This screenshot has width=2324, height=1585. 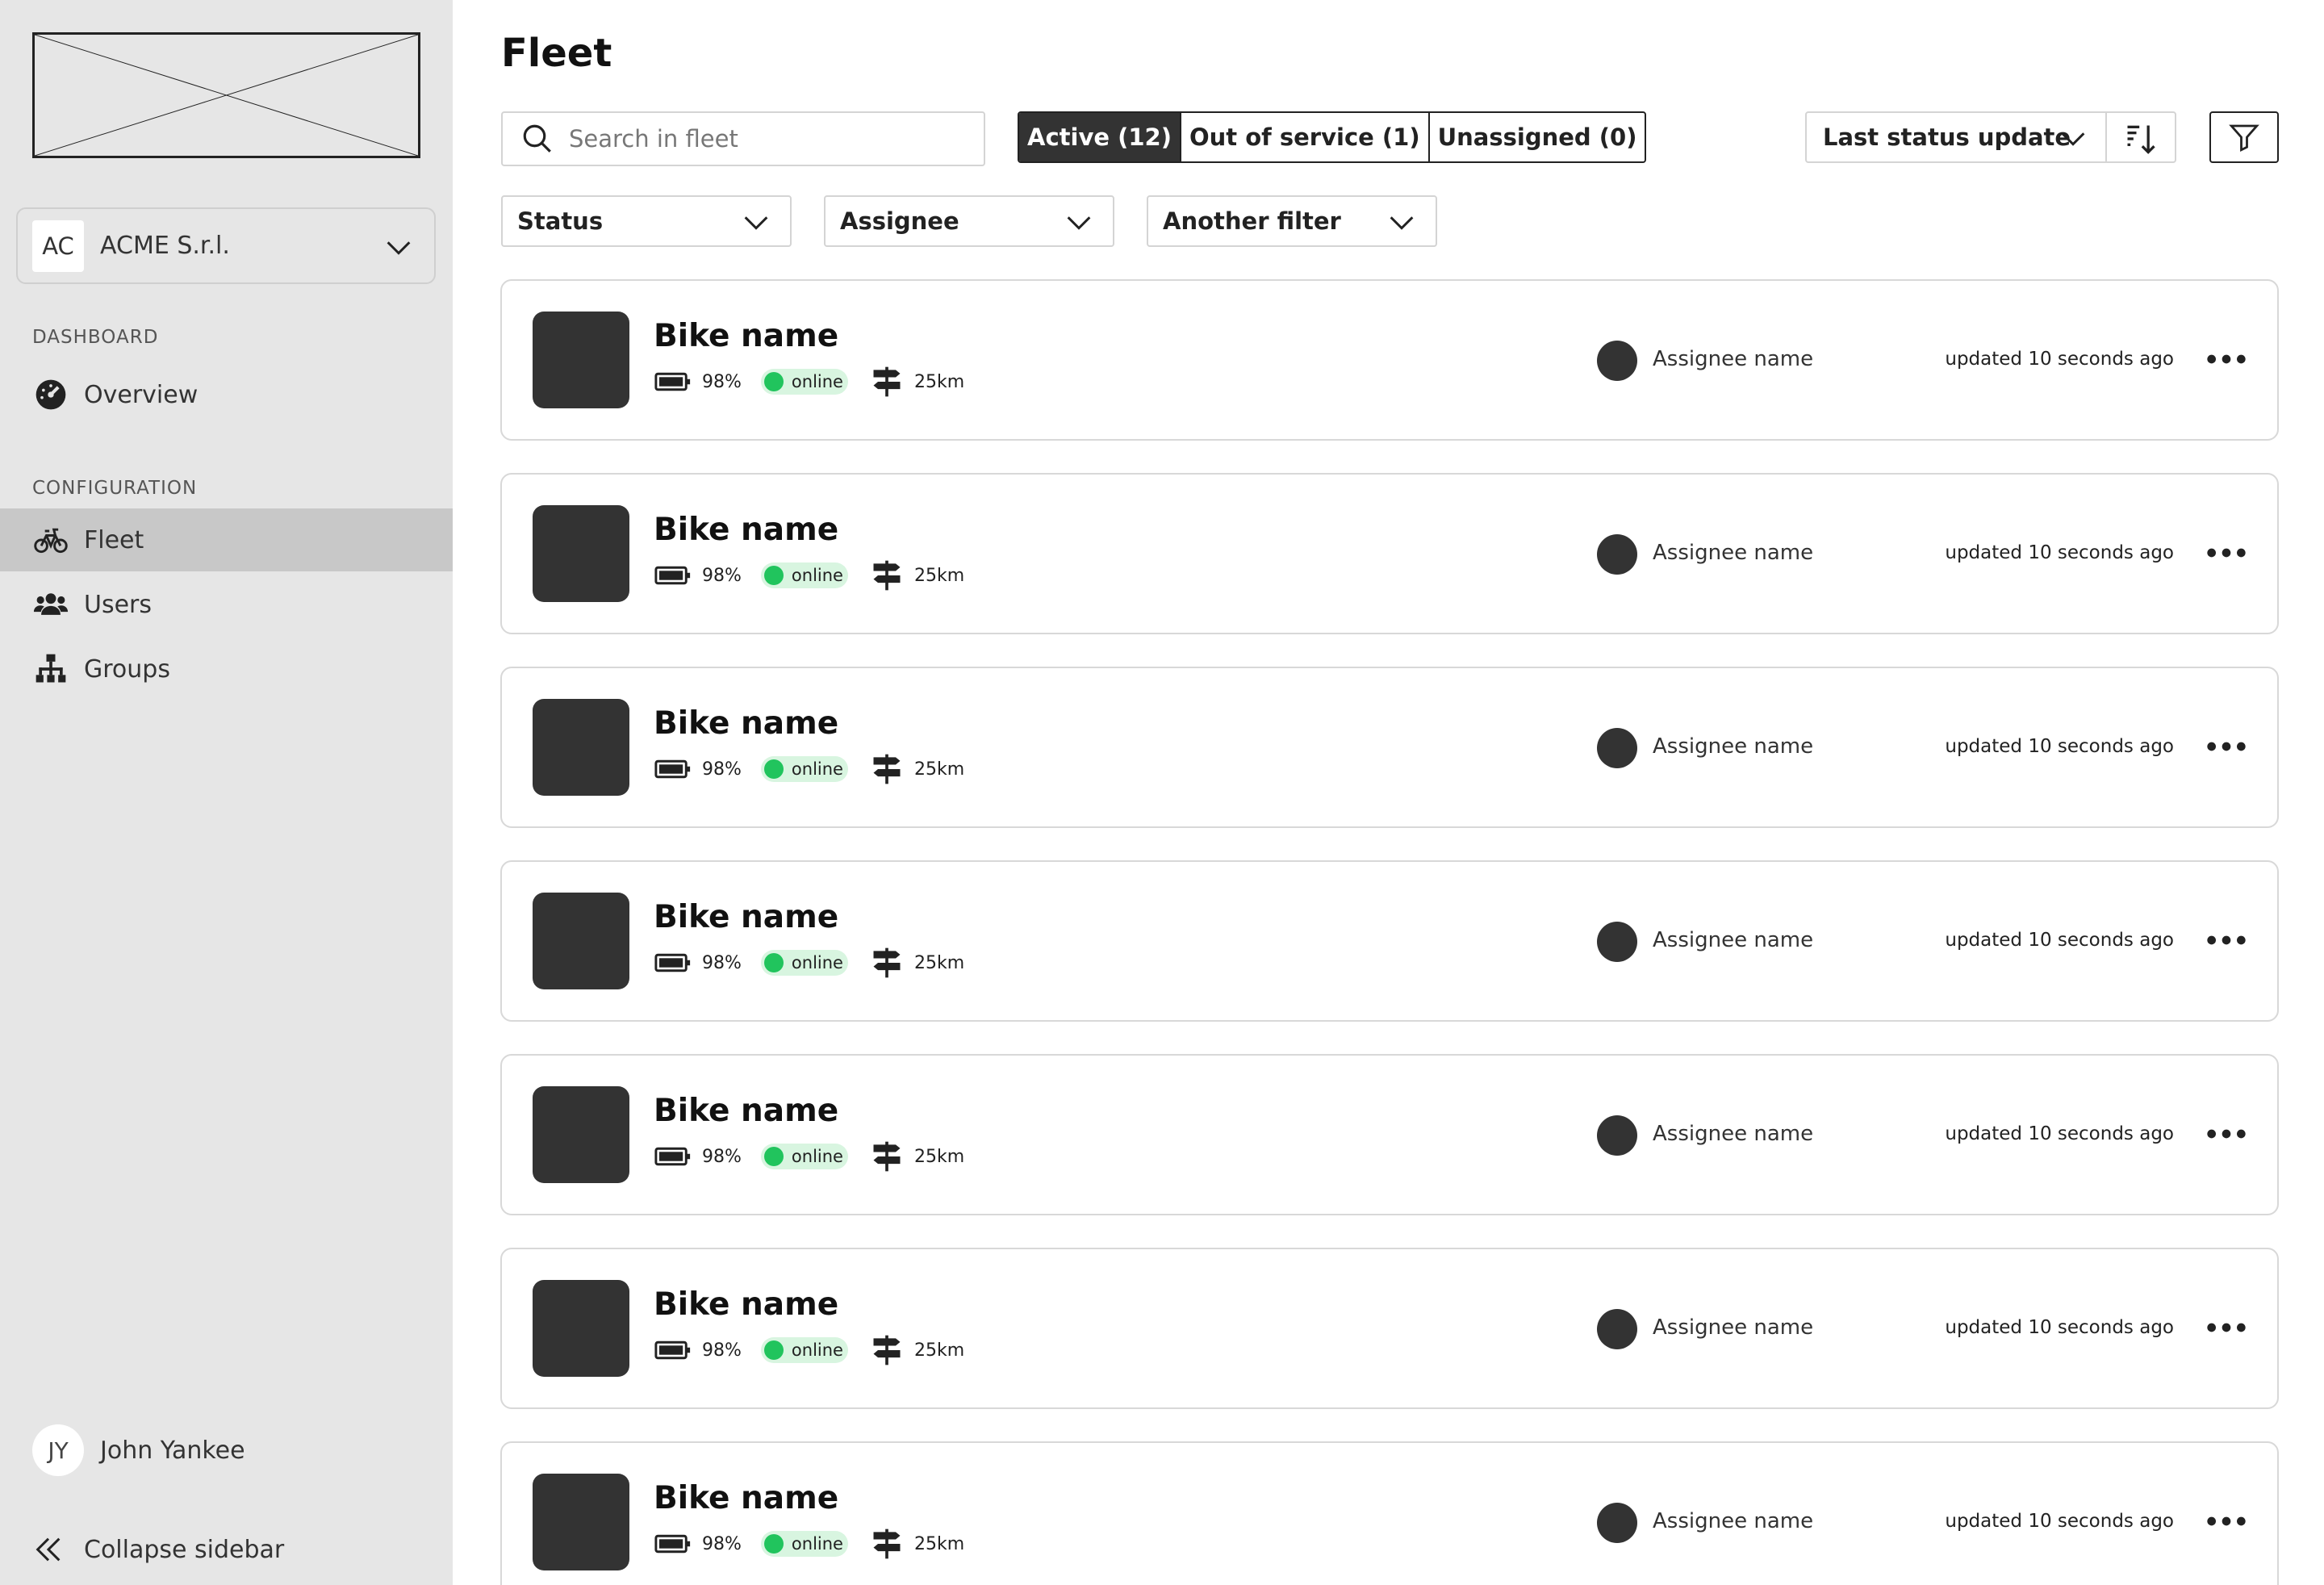 What do you see at coordinates (226, 95) in the screenshot?
I see `logo-placeholder` at bounding box center [226, 95].